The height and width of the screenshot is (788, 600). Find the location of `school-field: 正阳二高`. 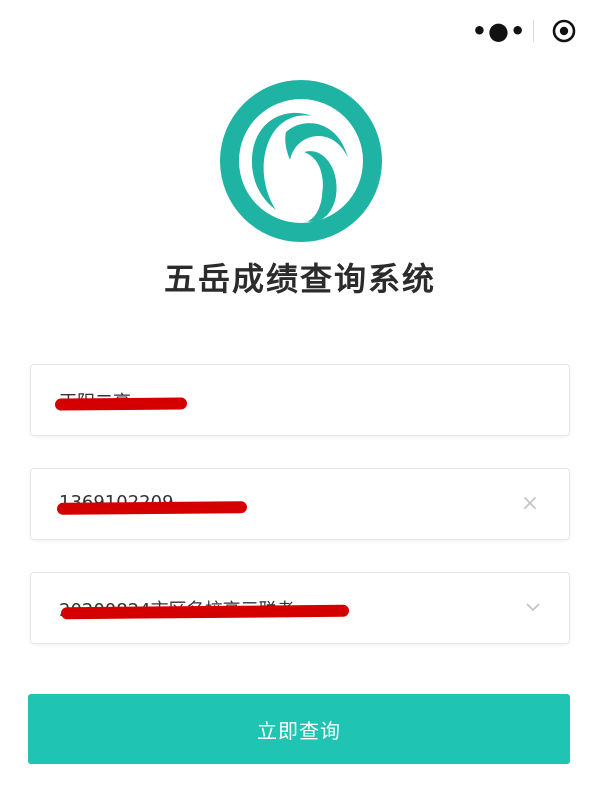

school-field: 正阳二高 is located at coordinates (300, 400).